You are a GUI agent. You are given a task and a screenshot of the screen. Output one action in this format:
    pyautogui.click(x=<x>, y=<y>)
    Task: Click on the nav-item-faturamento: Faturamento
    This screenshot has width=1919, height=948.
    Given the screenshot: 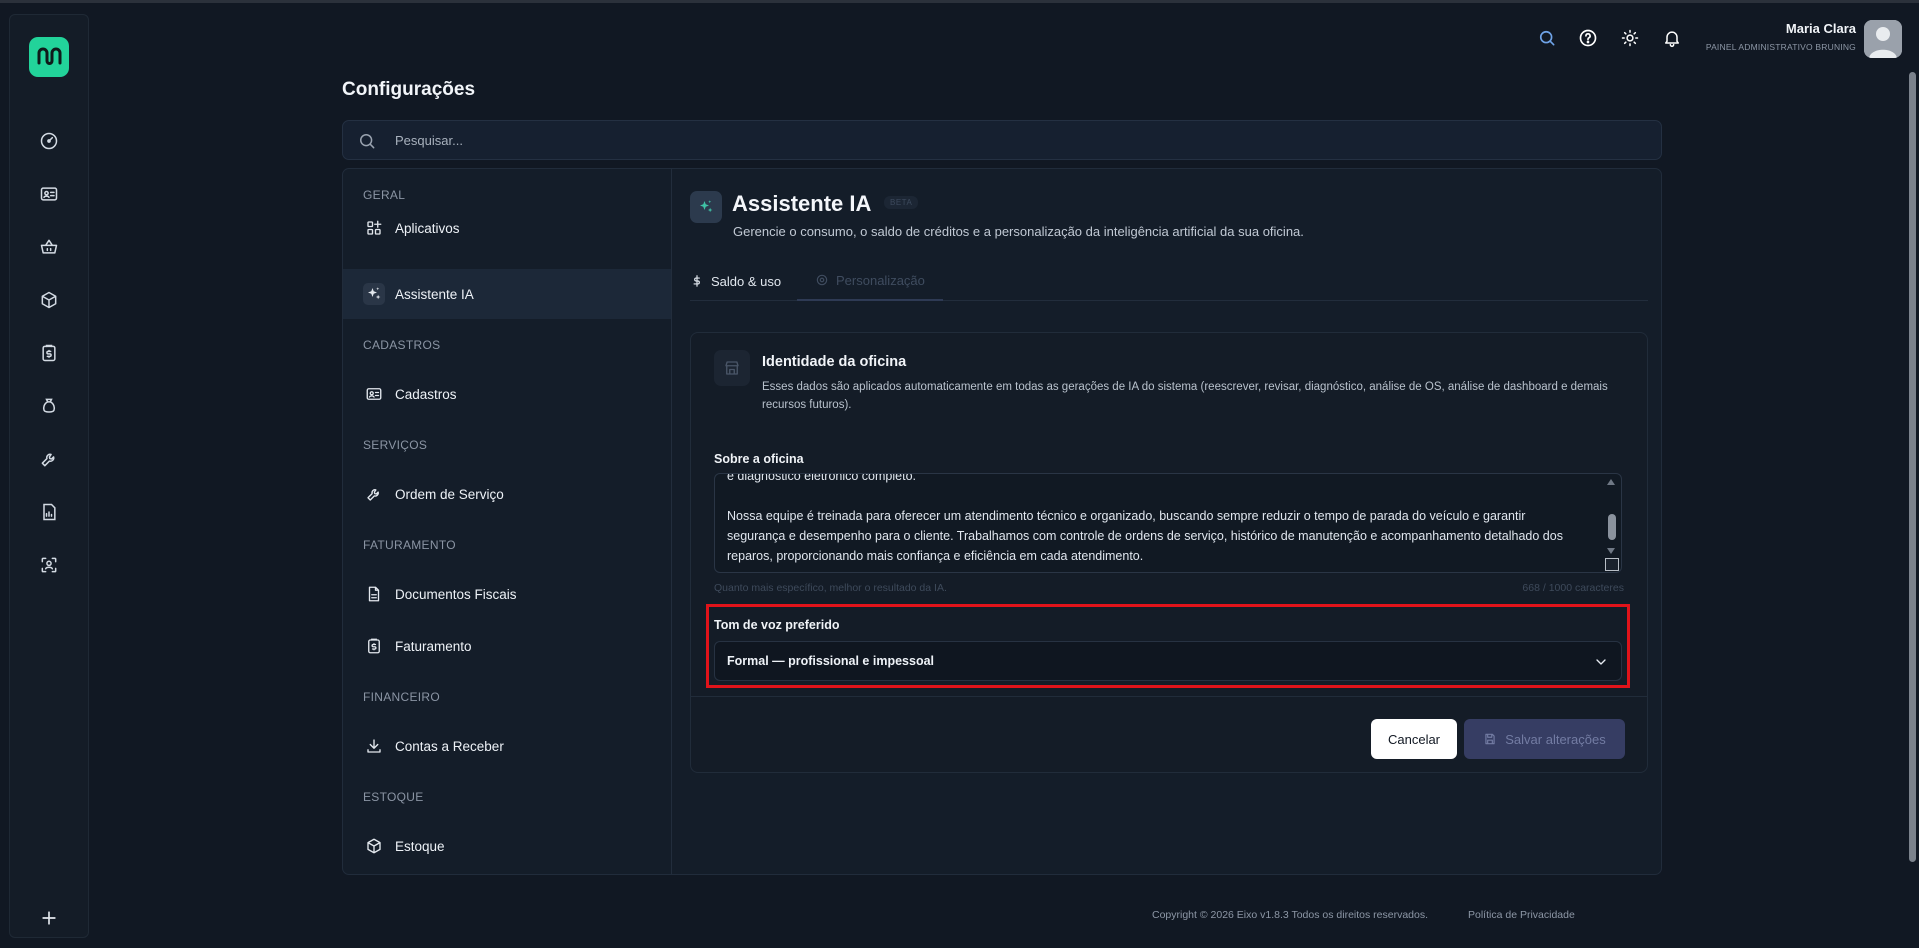 What is the action you would take?
    pyautogui.click(x=507, y=646)
    